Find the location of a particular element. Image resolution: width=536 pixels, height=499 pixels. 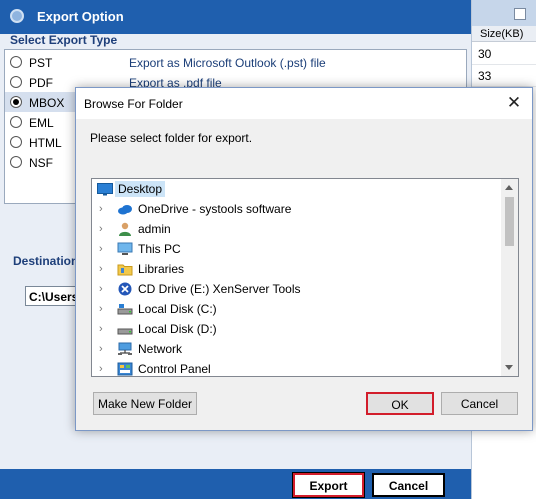

export-type-description: Export as Microsoft Outlook (.pst) file is located at coordinates (227, 63).